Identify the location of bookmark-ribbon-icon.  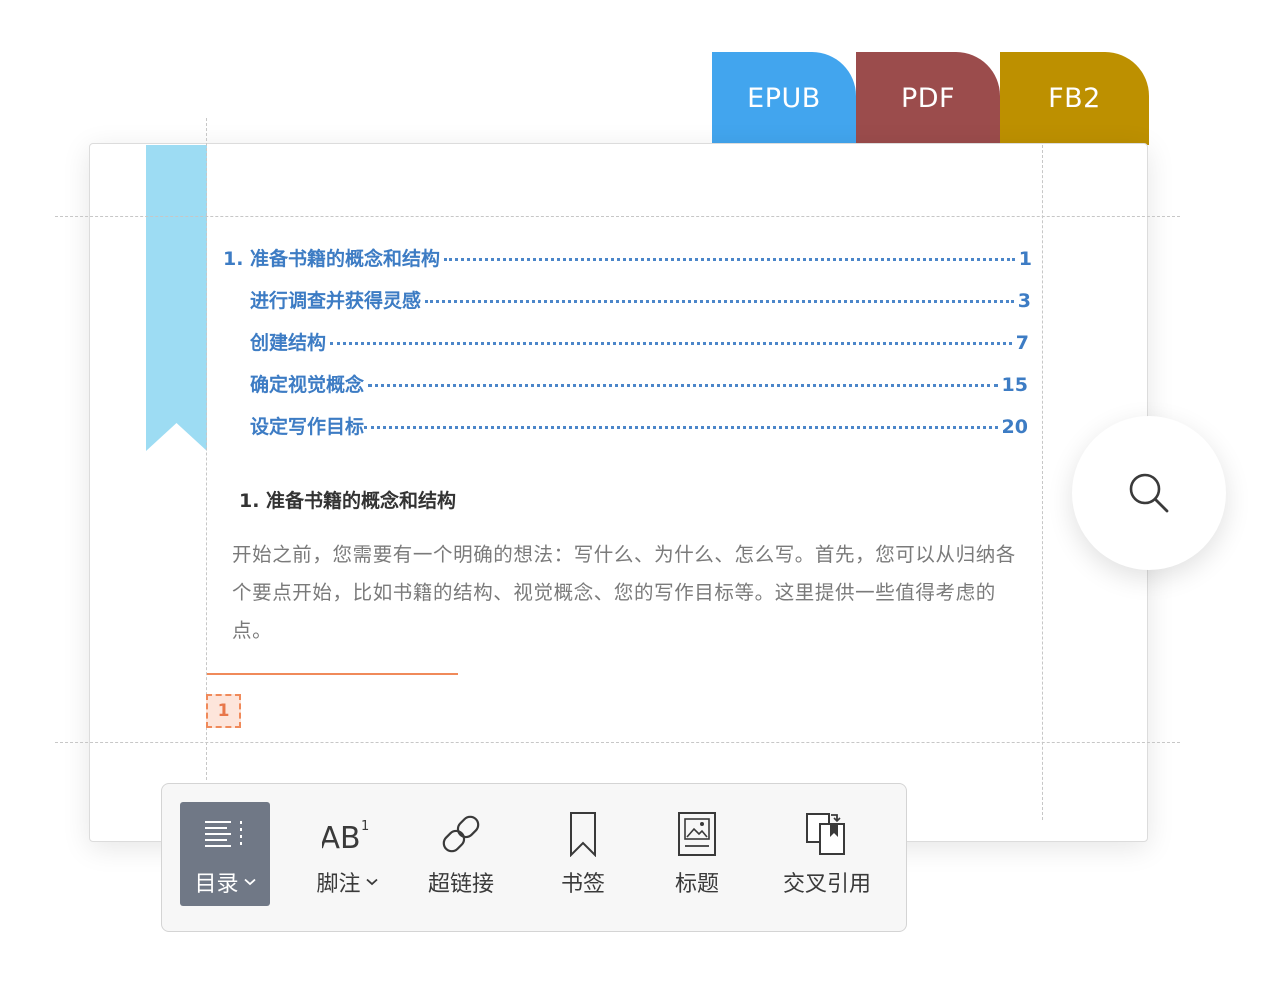
(176, 298).